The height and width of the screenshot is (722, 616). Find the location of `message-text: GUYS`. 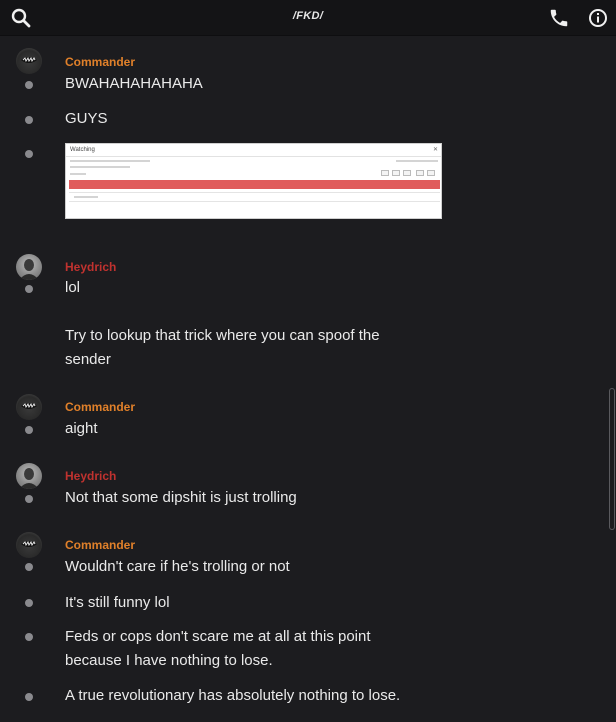

message-text: GUYS is located at coordinates (86, 118).